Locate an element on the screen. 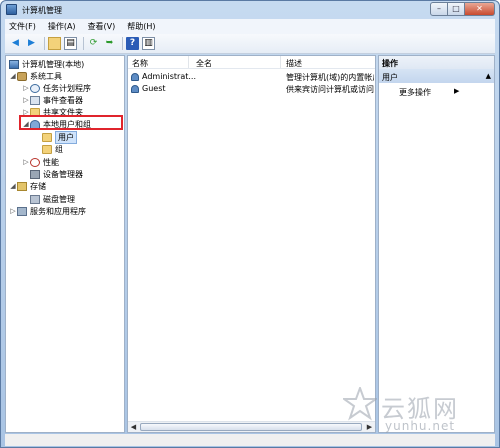 This screenshot has width=500, height=448. menu-file: 文件(F) is located at coordinates (22, 26).